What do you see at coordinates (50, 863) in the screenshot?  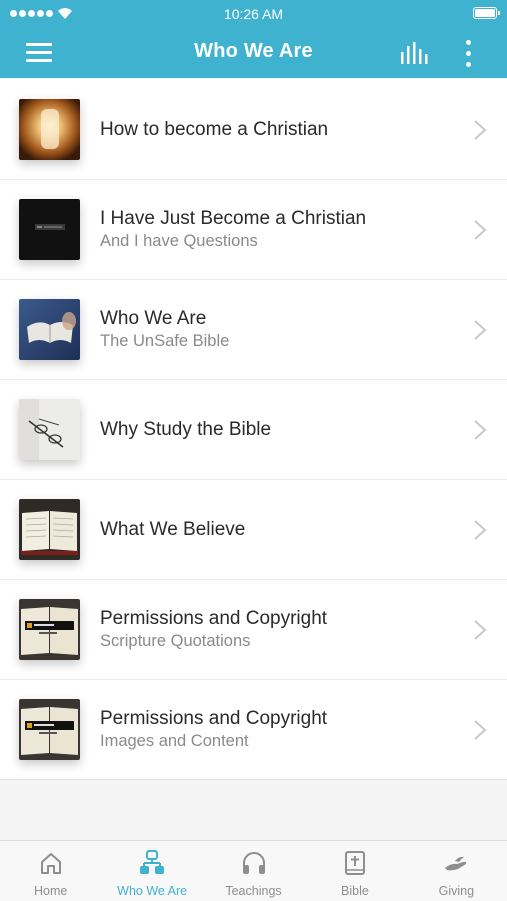 I see `house-icon` at bounding box center [50, 863].